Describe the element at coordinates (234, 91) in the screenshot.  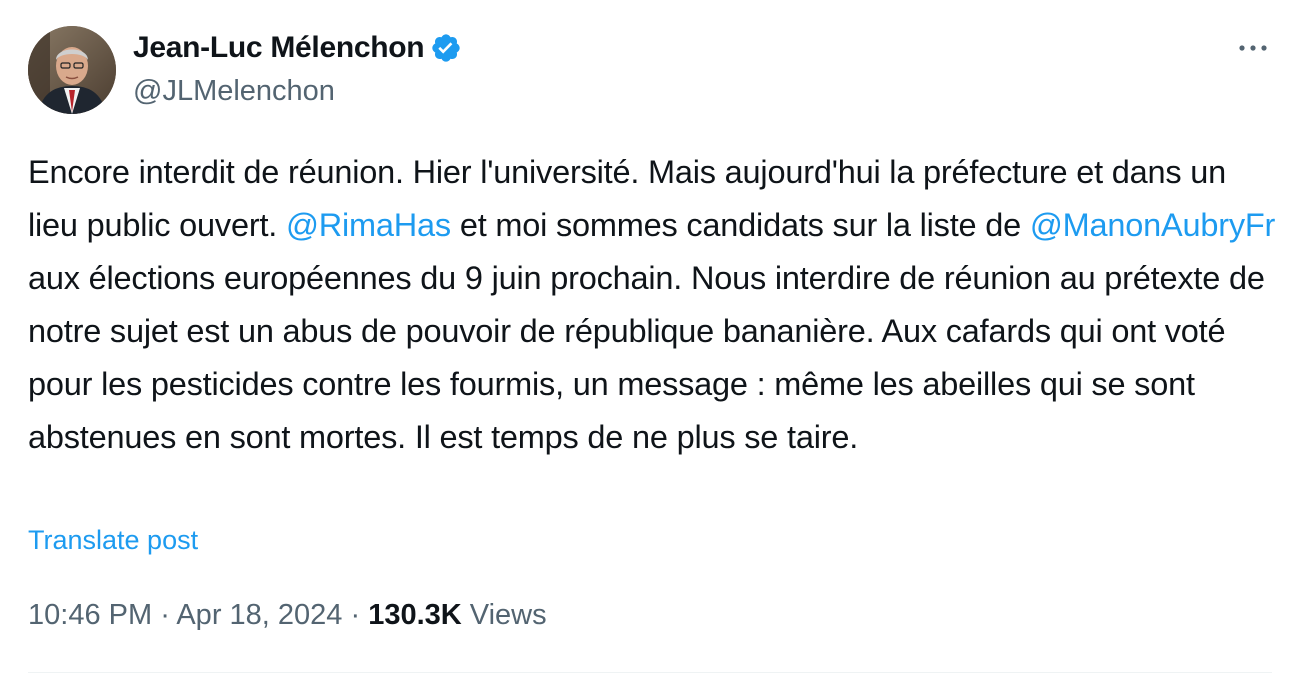
I see `author-handle: @JLMelenchon` at that location.